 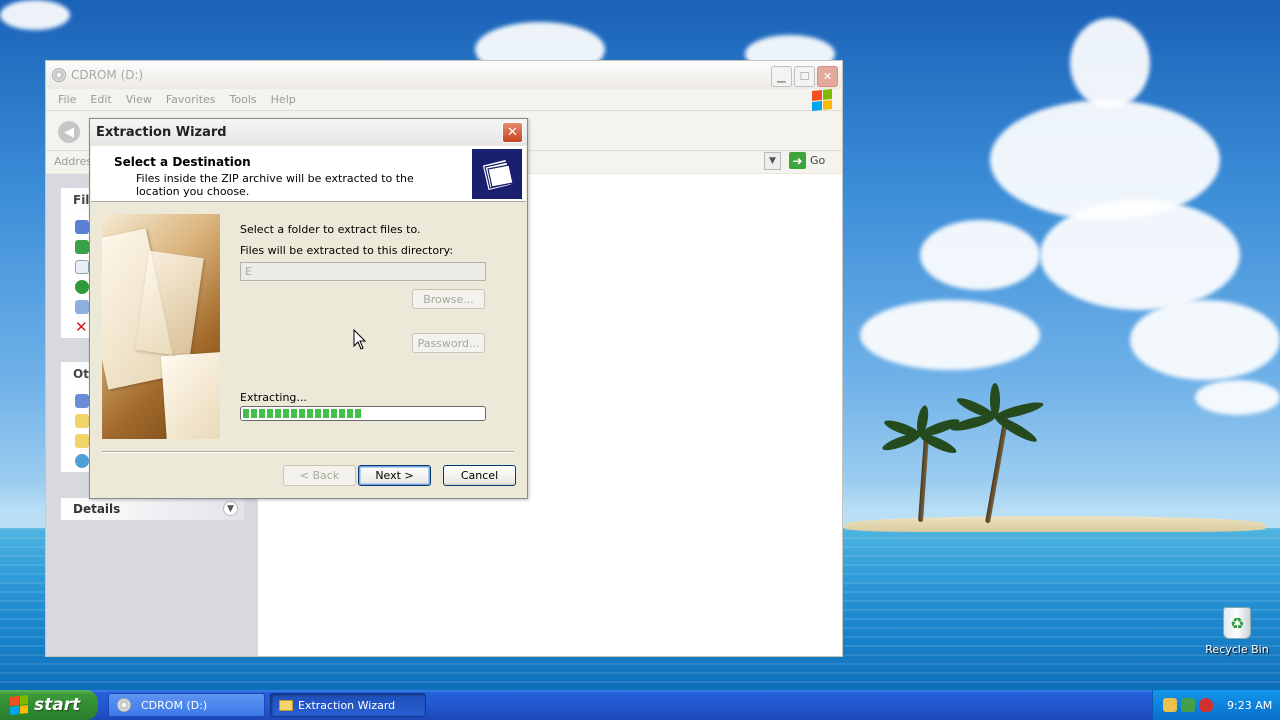 I want to click on explorer-title: CDROM (D:), so click(x=107, y=75).